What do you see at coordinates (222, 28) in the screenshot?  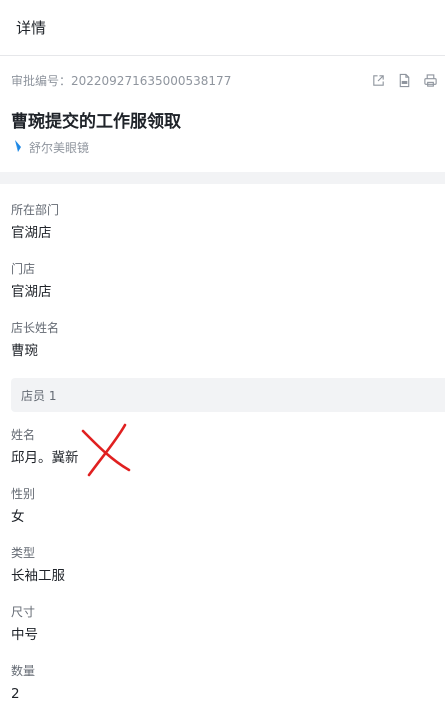 I see `page-header: 详情` at bounding box center [222, 28].